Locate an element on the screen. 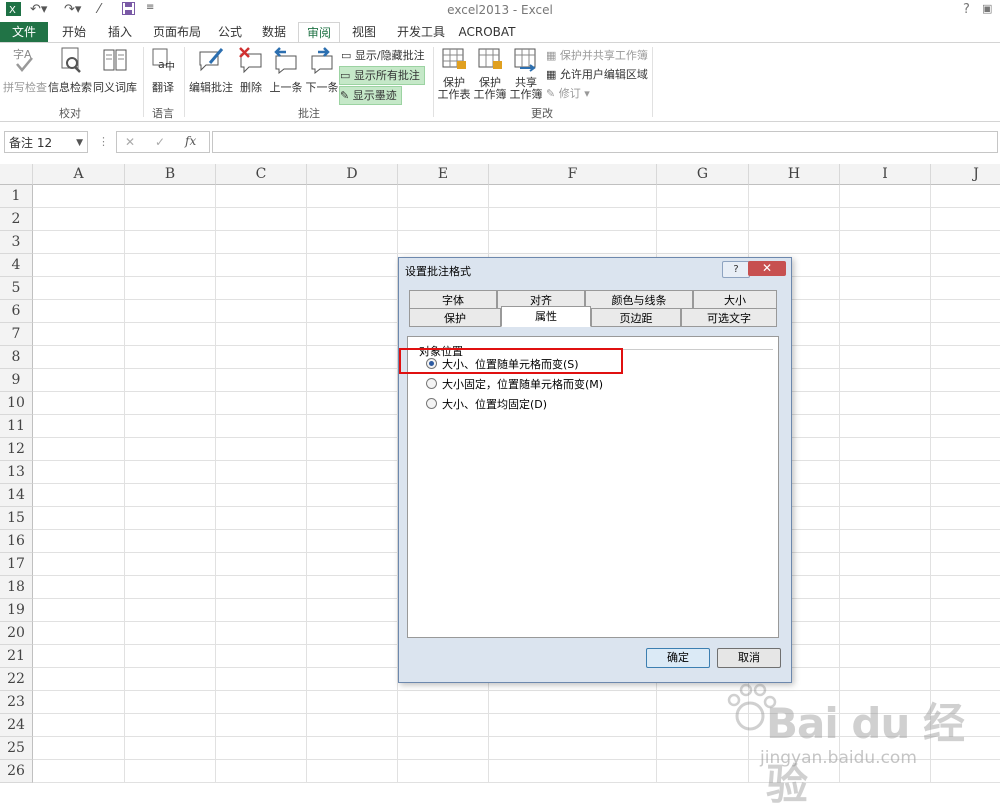 This screenshot has width=1000, height=812. row-header: 22 is located at coordinates (16, 679).